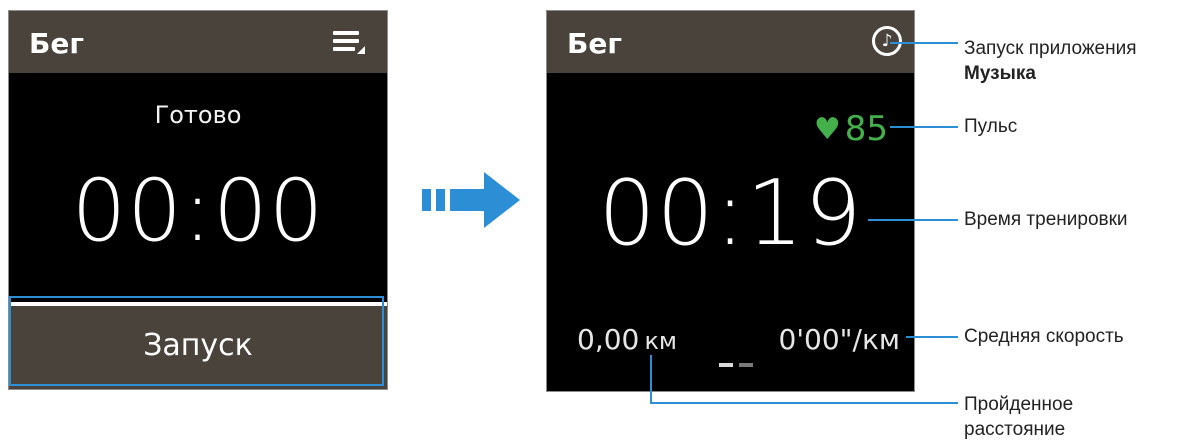 This screenshot has width=1193, height=445. What do you see at coordinates (1019, 404) in the screenshot?
I see `callout-distance-line1: Пройденное` at bounding box center [1019, 404].